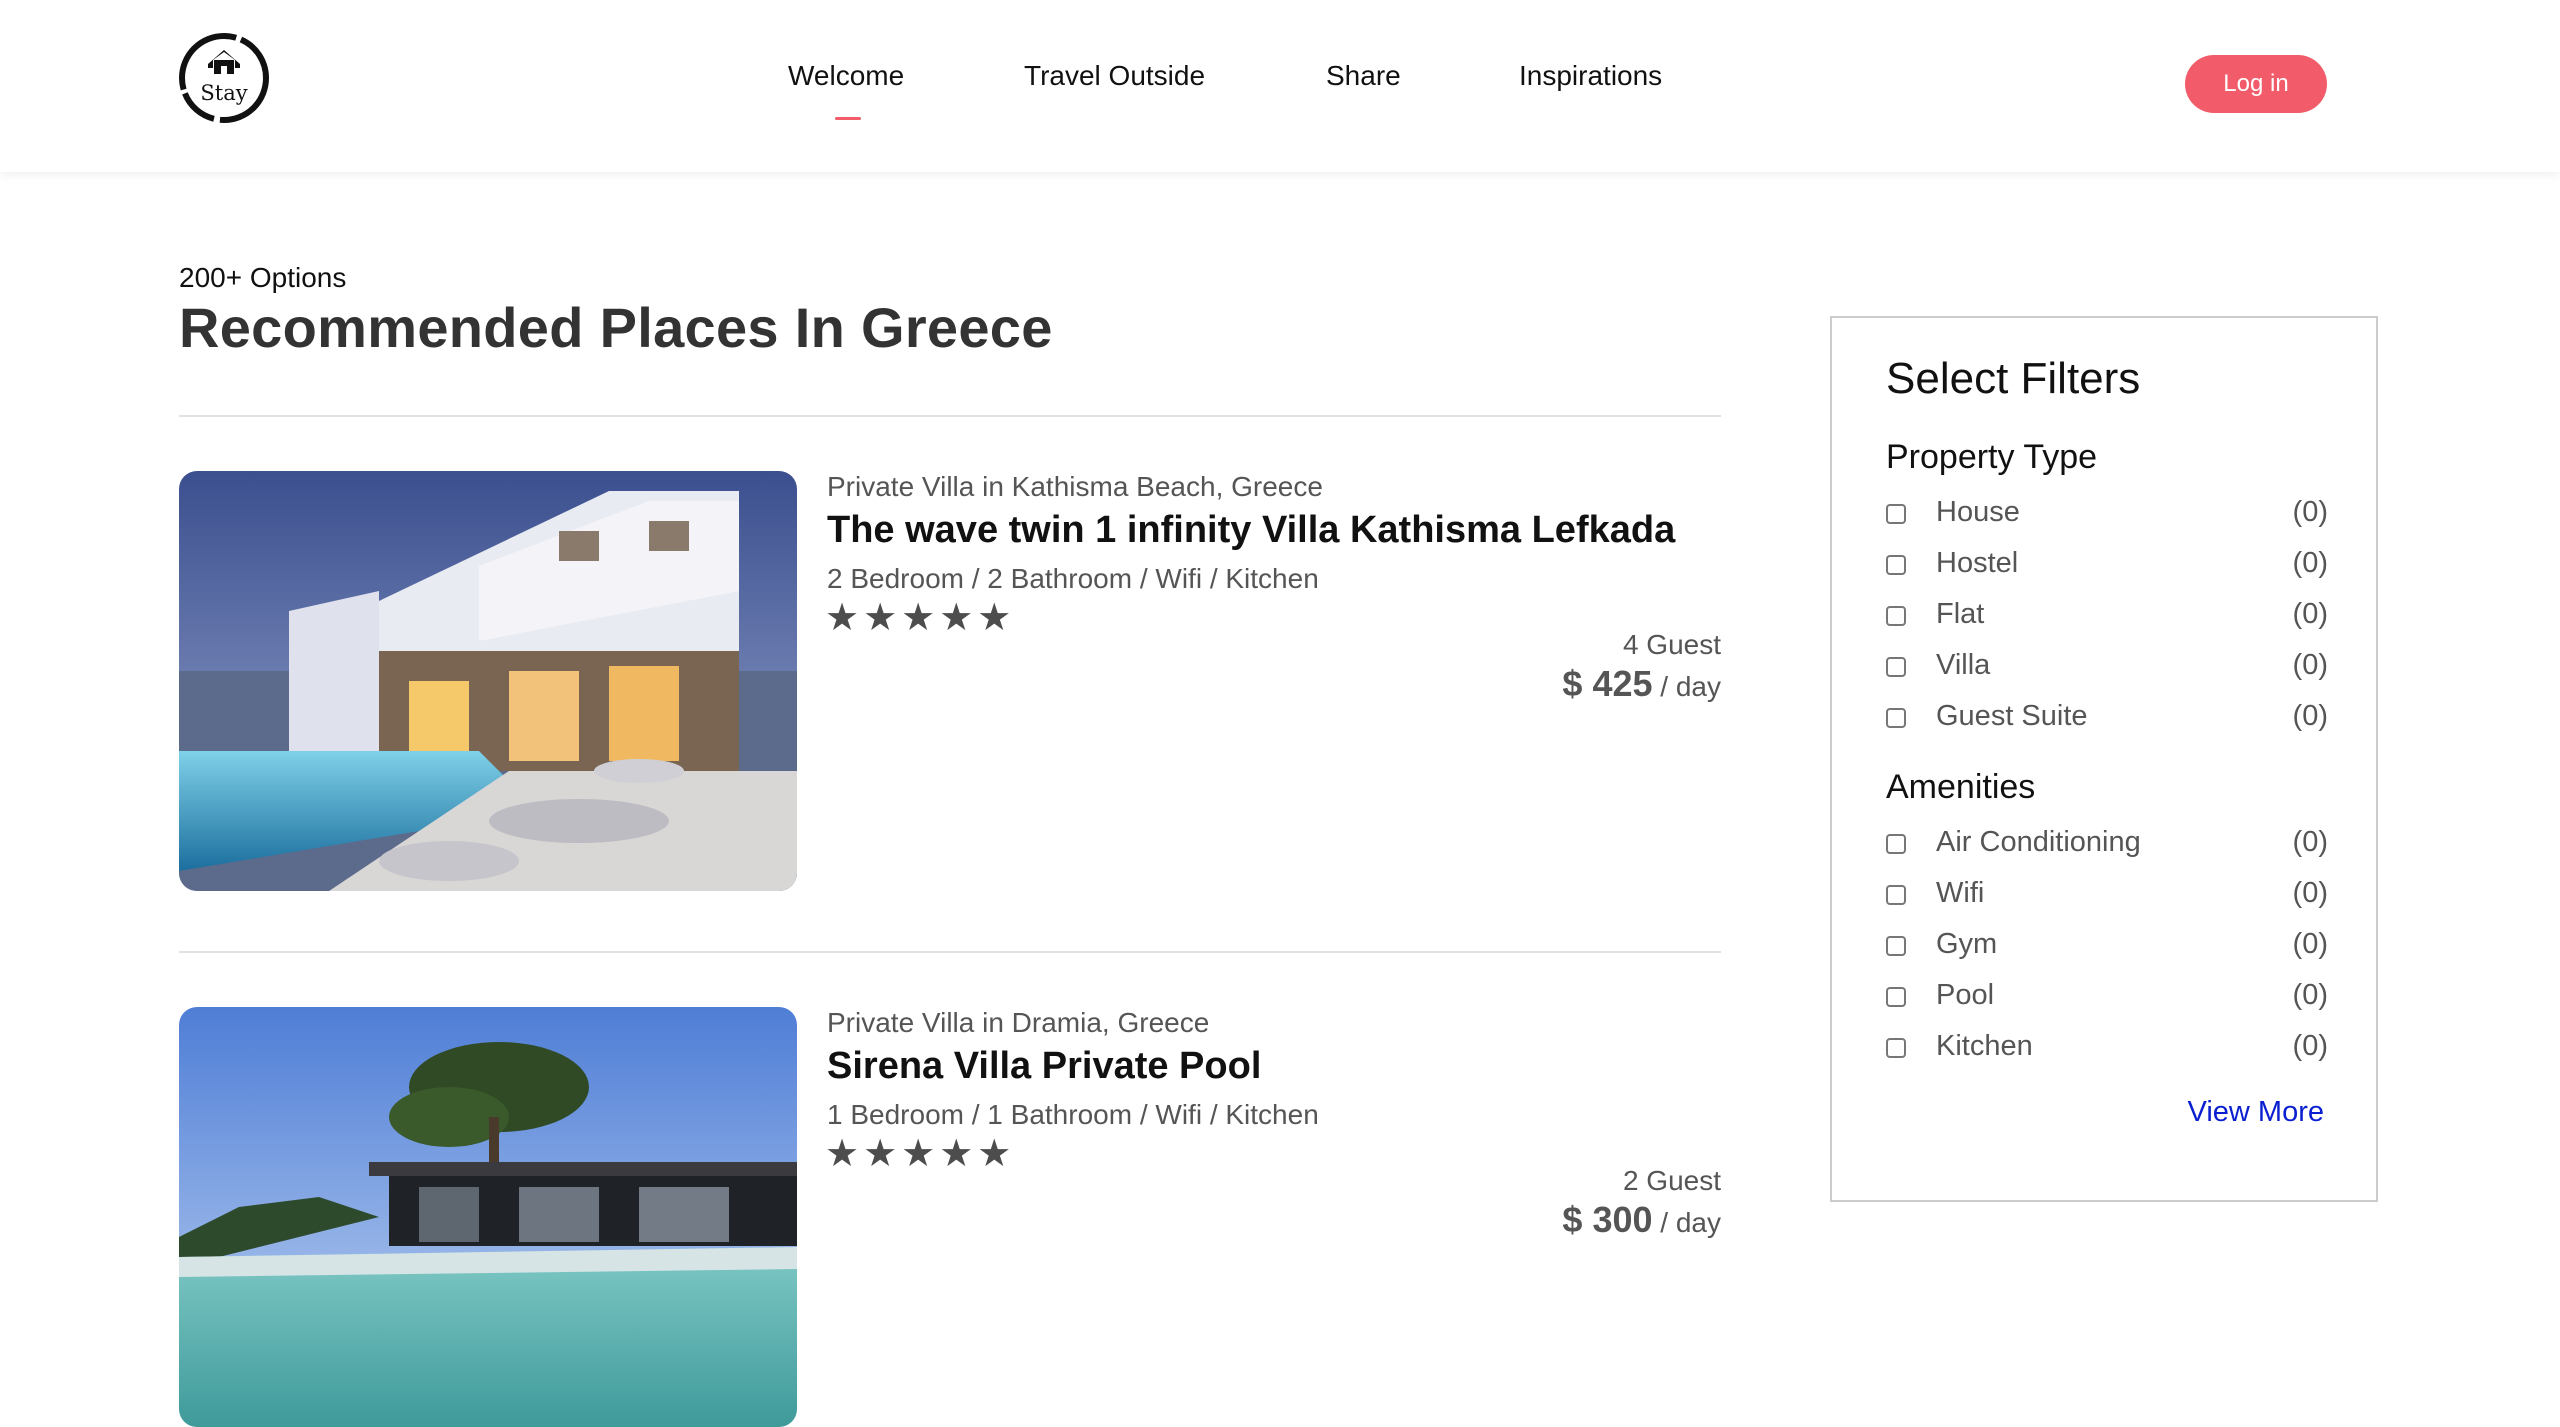 Image resolution: width=2560 pixels, height=1427 pixels. I want to click on filter-label: Flat, so click(1960, 614).